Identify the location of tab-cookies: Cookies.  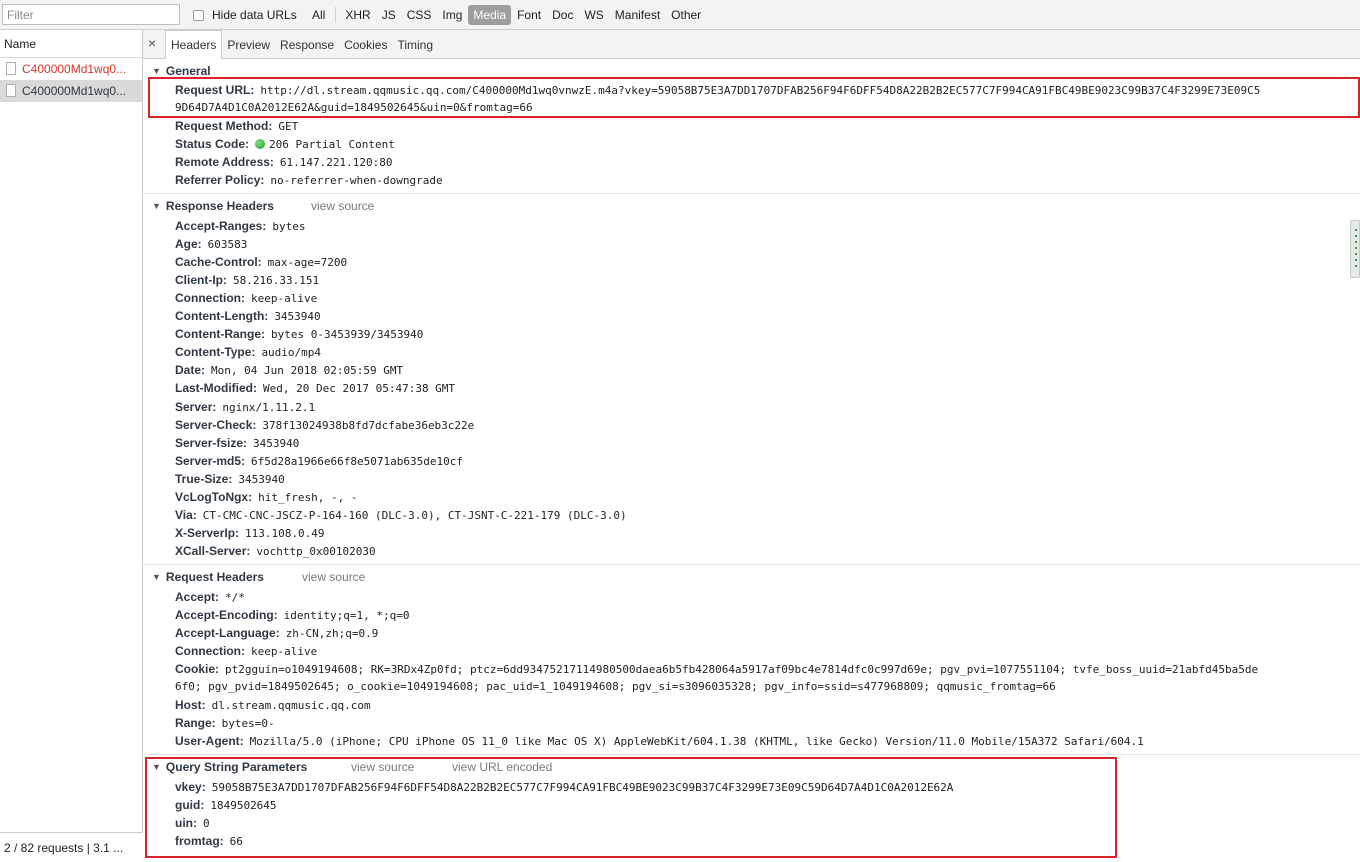
(365, 44).